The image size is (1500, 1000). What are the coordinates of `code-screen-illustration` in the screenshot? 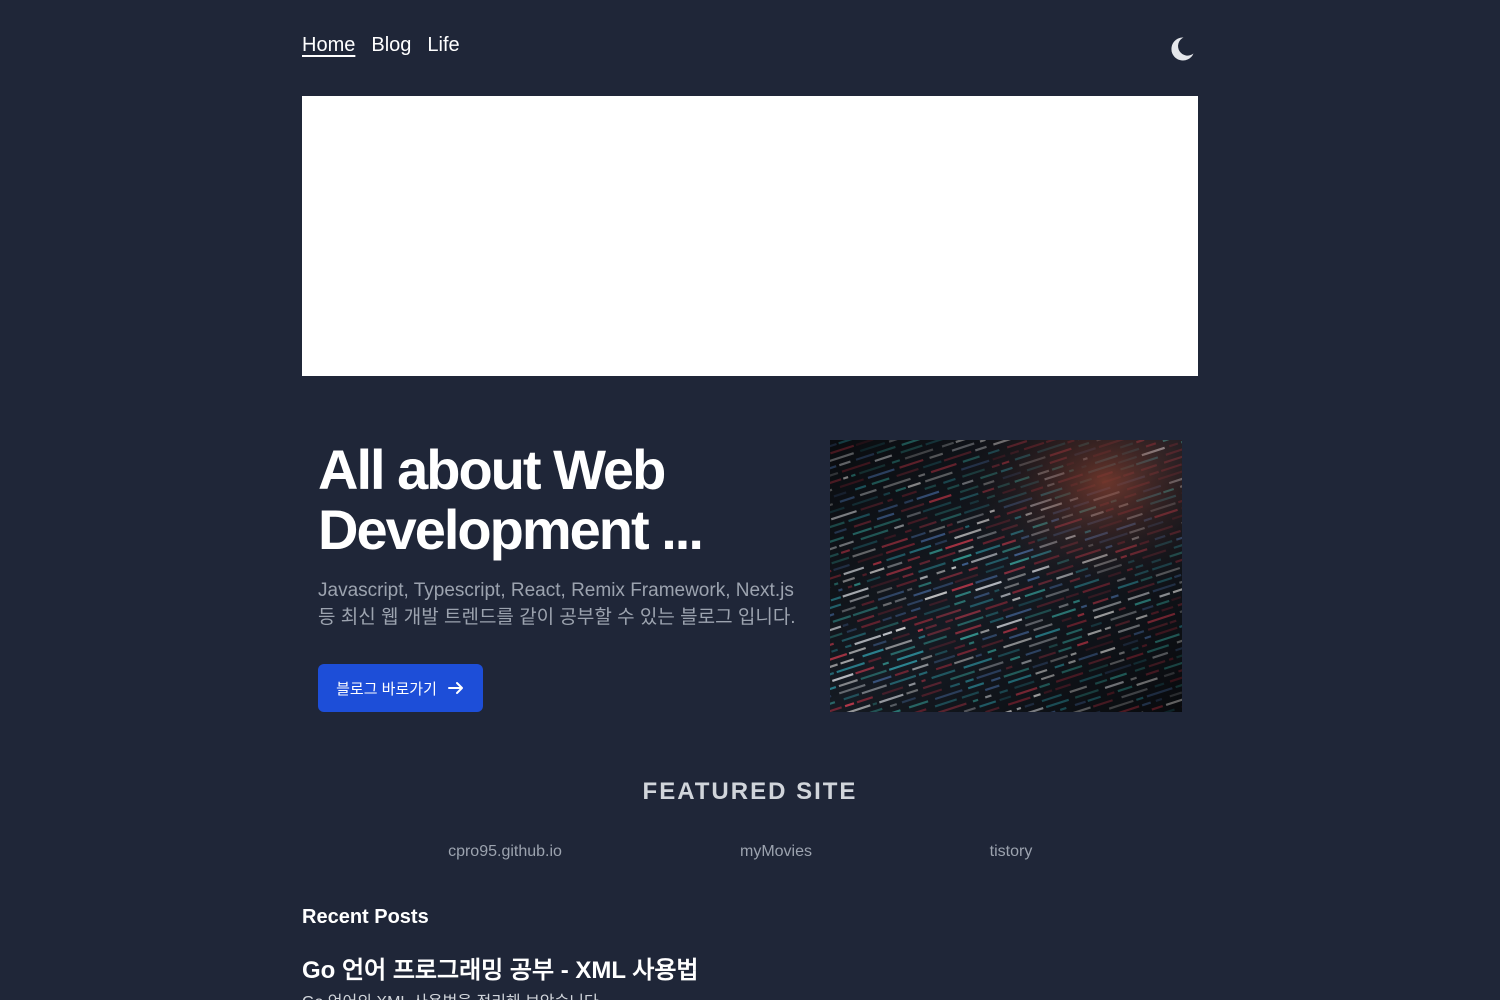 It's located at (1006, 576).